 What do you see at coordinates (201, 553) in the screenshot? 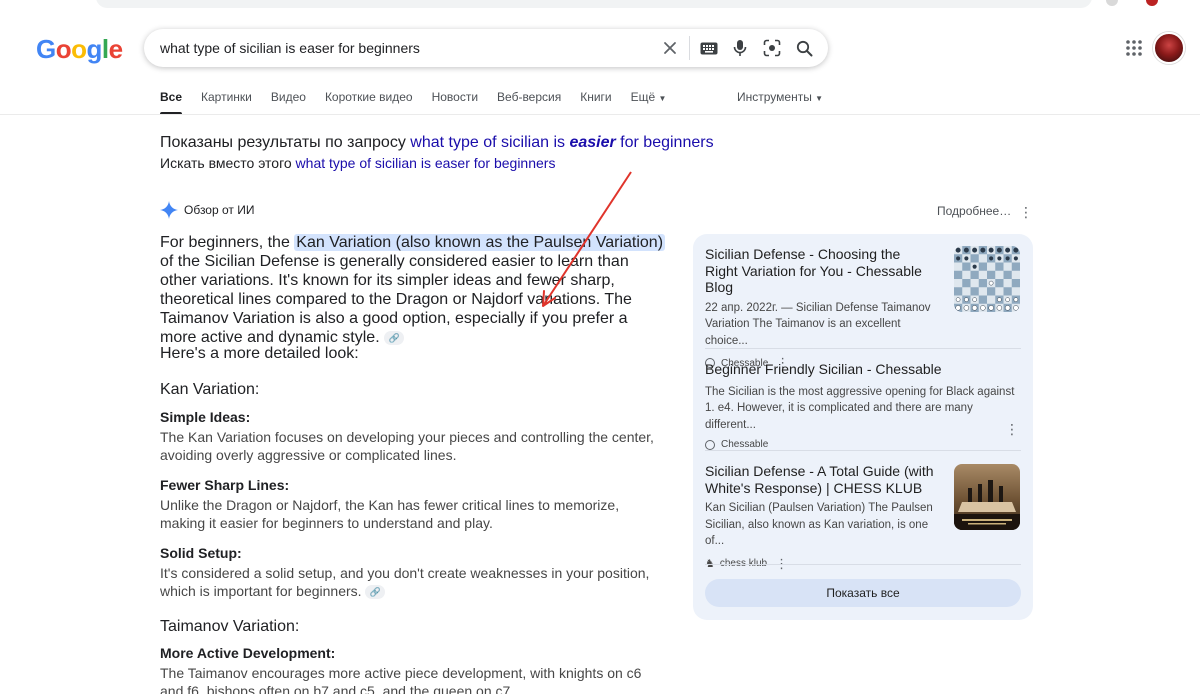
I see `solid-setup-title: Solid Setup:` at bounding box center [201, 553].